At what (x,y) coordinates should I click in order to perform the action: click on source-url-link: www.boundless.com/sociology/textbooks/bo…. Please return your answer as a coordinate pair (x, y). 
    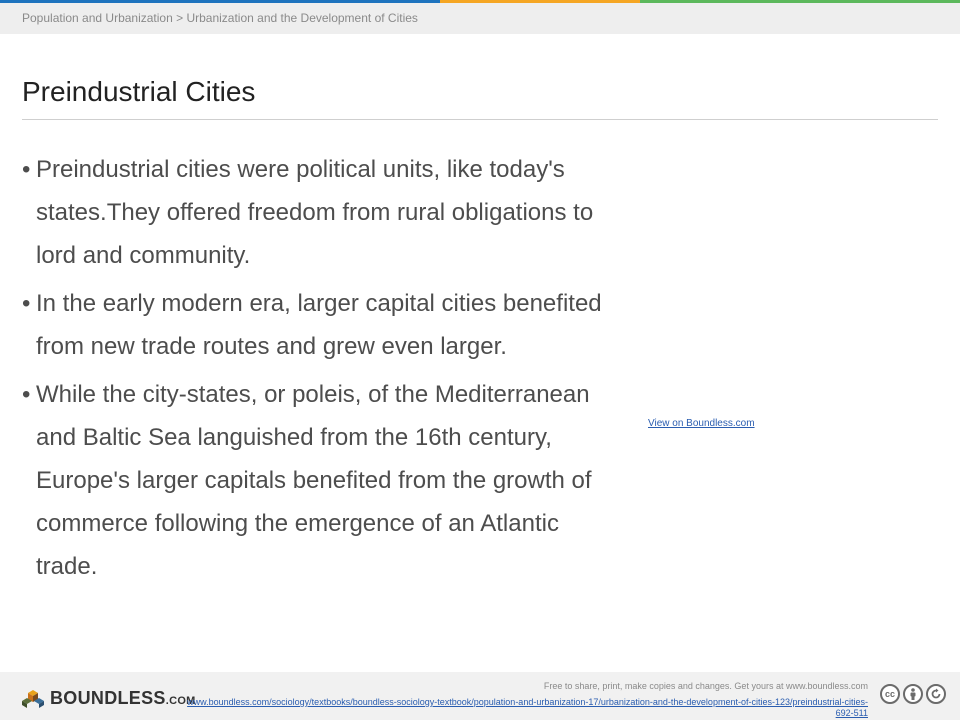
    Looking at the image, I should click on (524, 708).